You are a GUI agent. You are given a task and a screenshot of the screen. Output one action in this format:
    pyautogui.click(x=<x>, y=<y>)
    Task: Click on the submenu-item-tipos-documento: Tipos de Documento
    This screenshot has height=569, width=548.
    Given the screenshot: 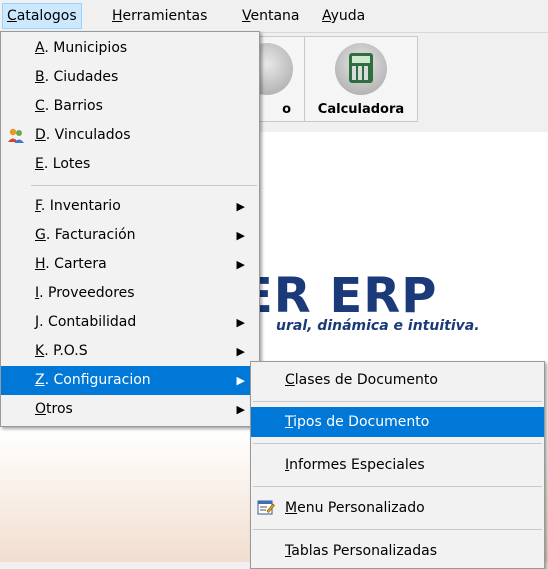 What is the action you would take?
    pyautogui.click(x=397, y=422)
    